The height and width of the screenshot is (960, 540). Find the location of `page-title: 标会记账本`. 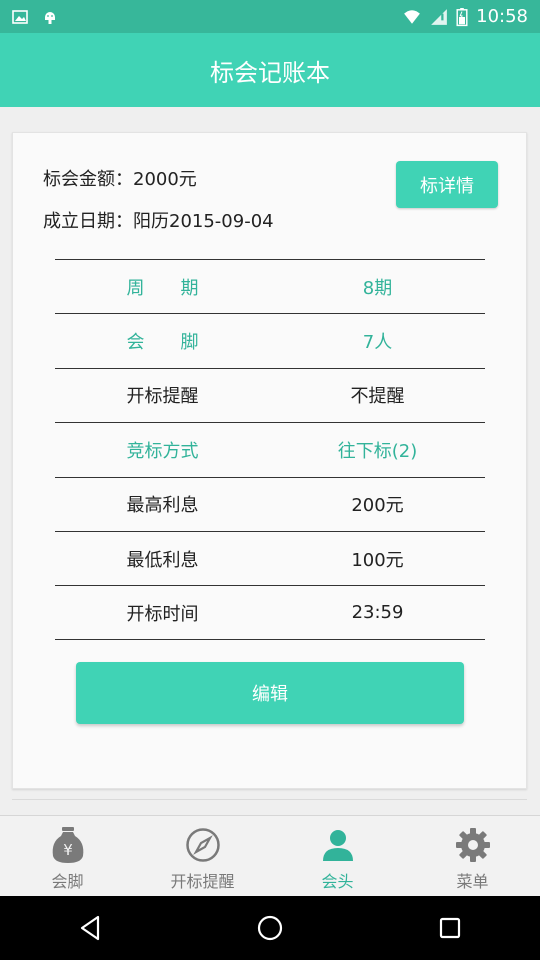

page-title: 标会记账本 is located at coordinates (270, 72).